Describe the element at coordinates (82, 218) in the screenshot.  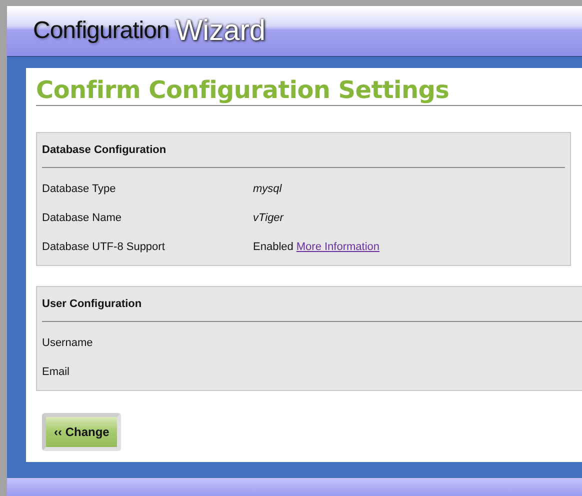
I see `setting-label: Database Name` at that location.